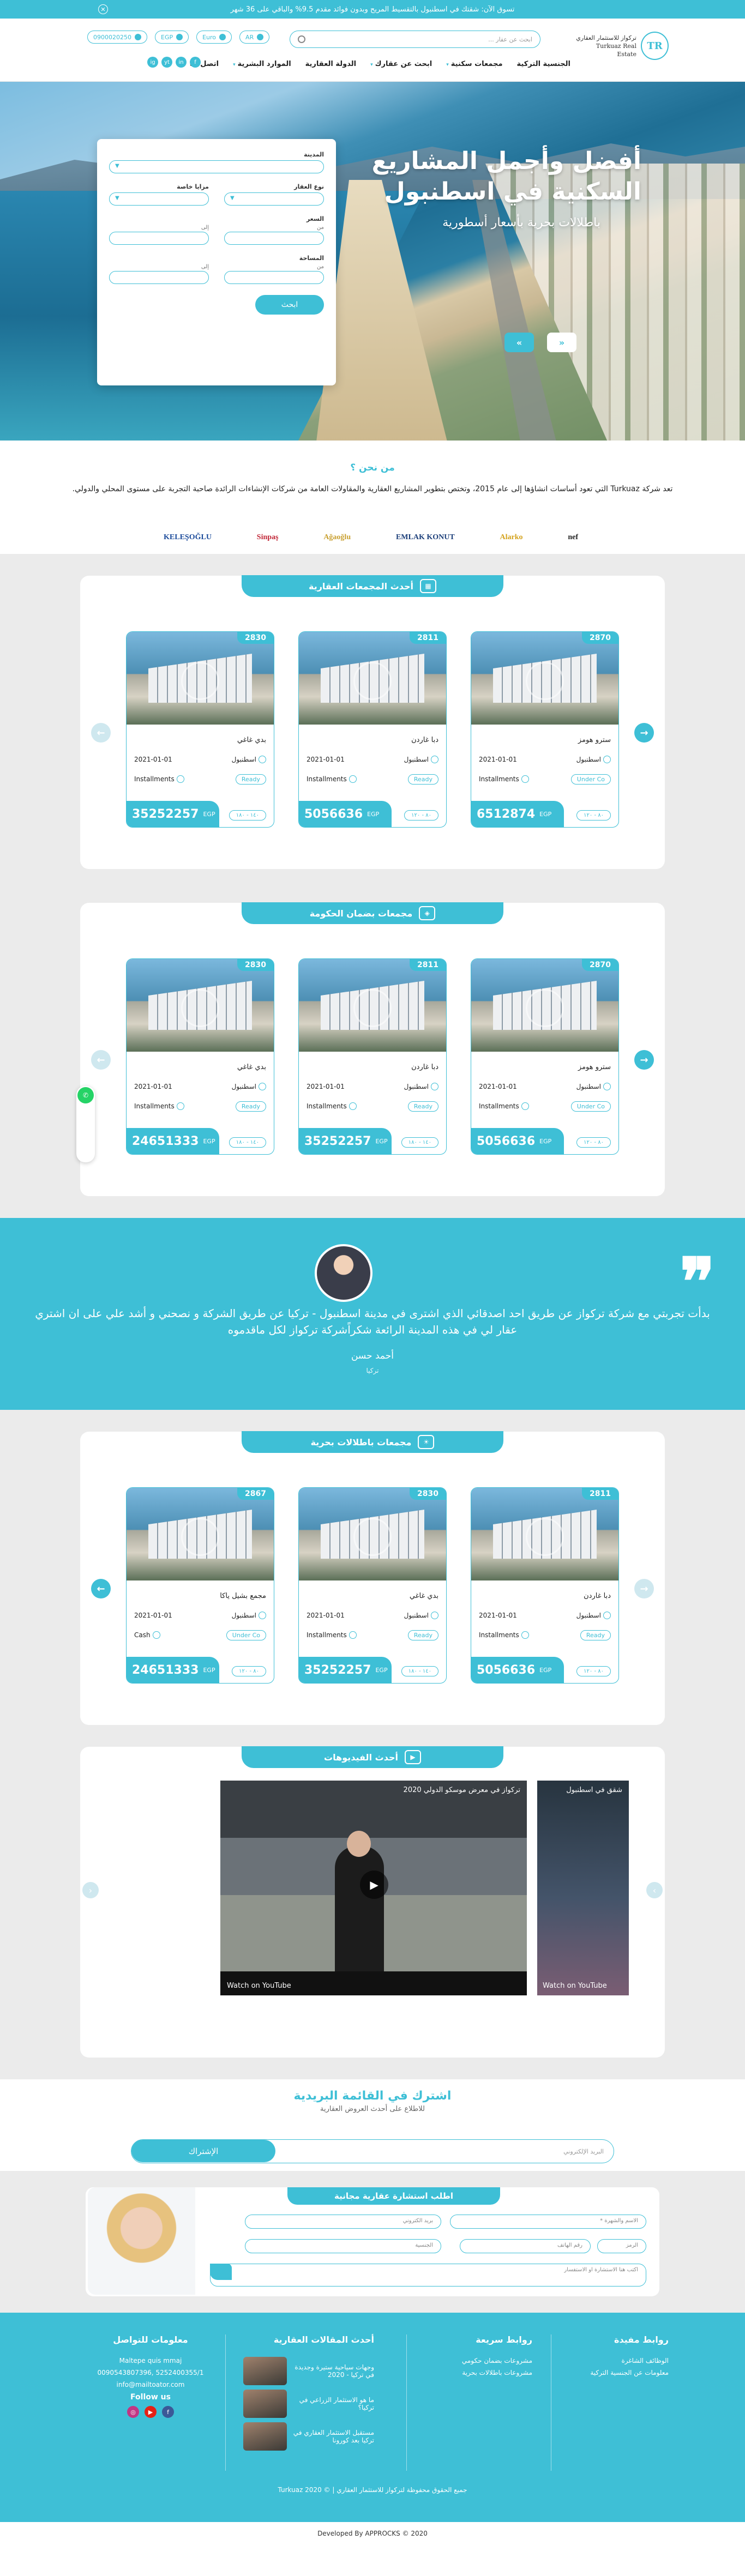  Describe the element at coordinates (166, 63) in the screenshot. I see `youtube-icon: yt` at that location.